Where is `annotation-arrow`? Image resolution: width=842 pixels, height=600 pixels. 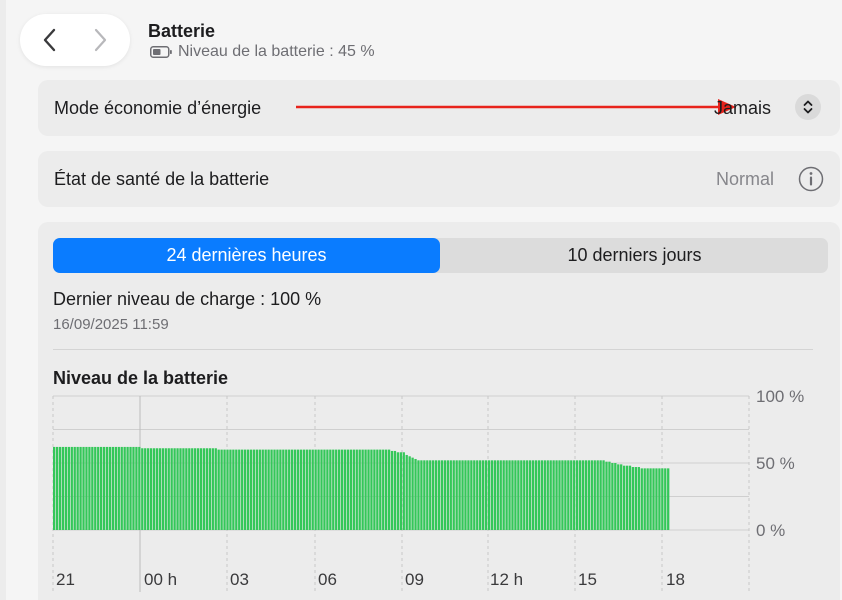
annotation-arrow is located at coordinates (516, 107).